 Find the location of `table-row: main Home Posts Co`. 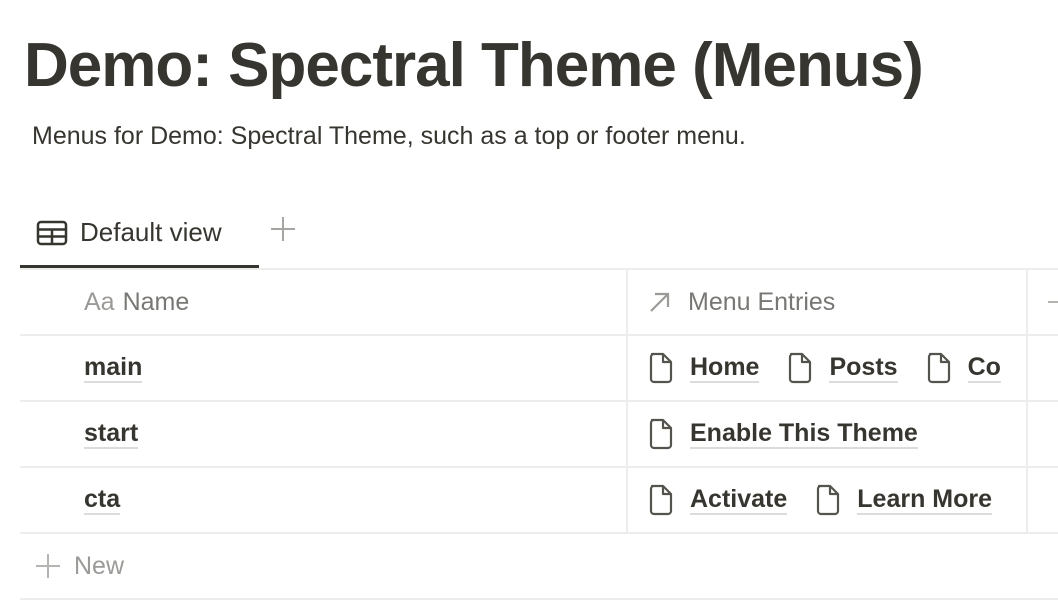

table-row: main Home Posts Co is located at coordinates (539, 369).